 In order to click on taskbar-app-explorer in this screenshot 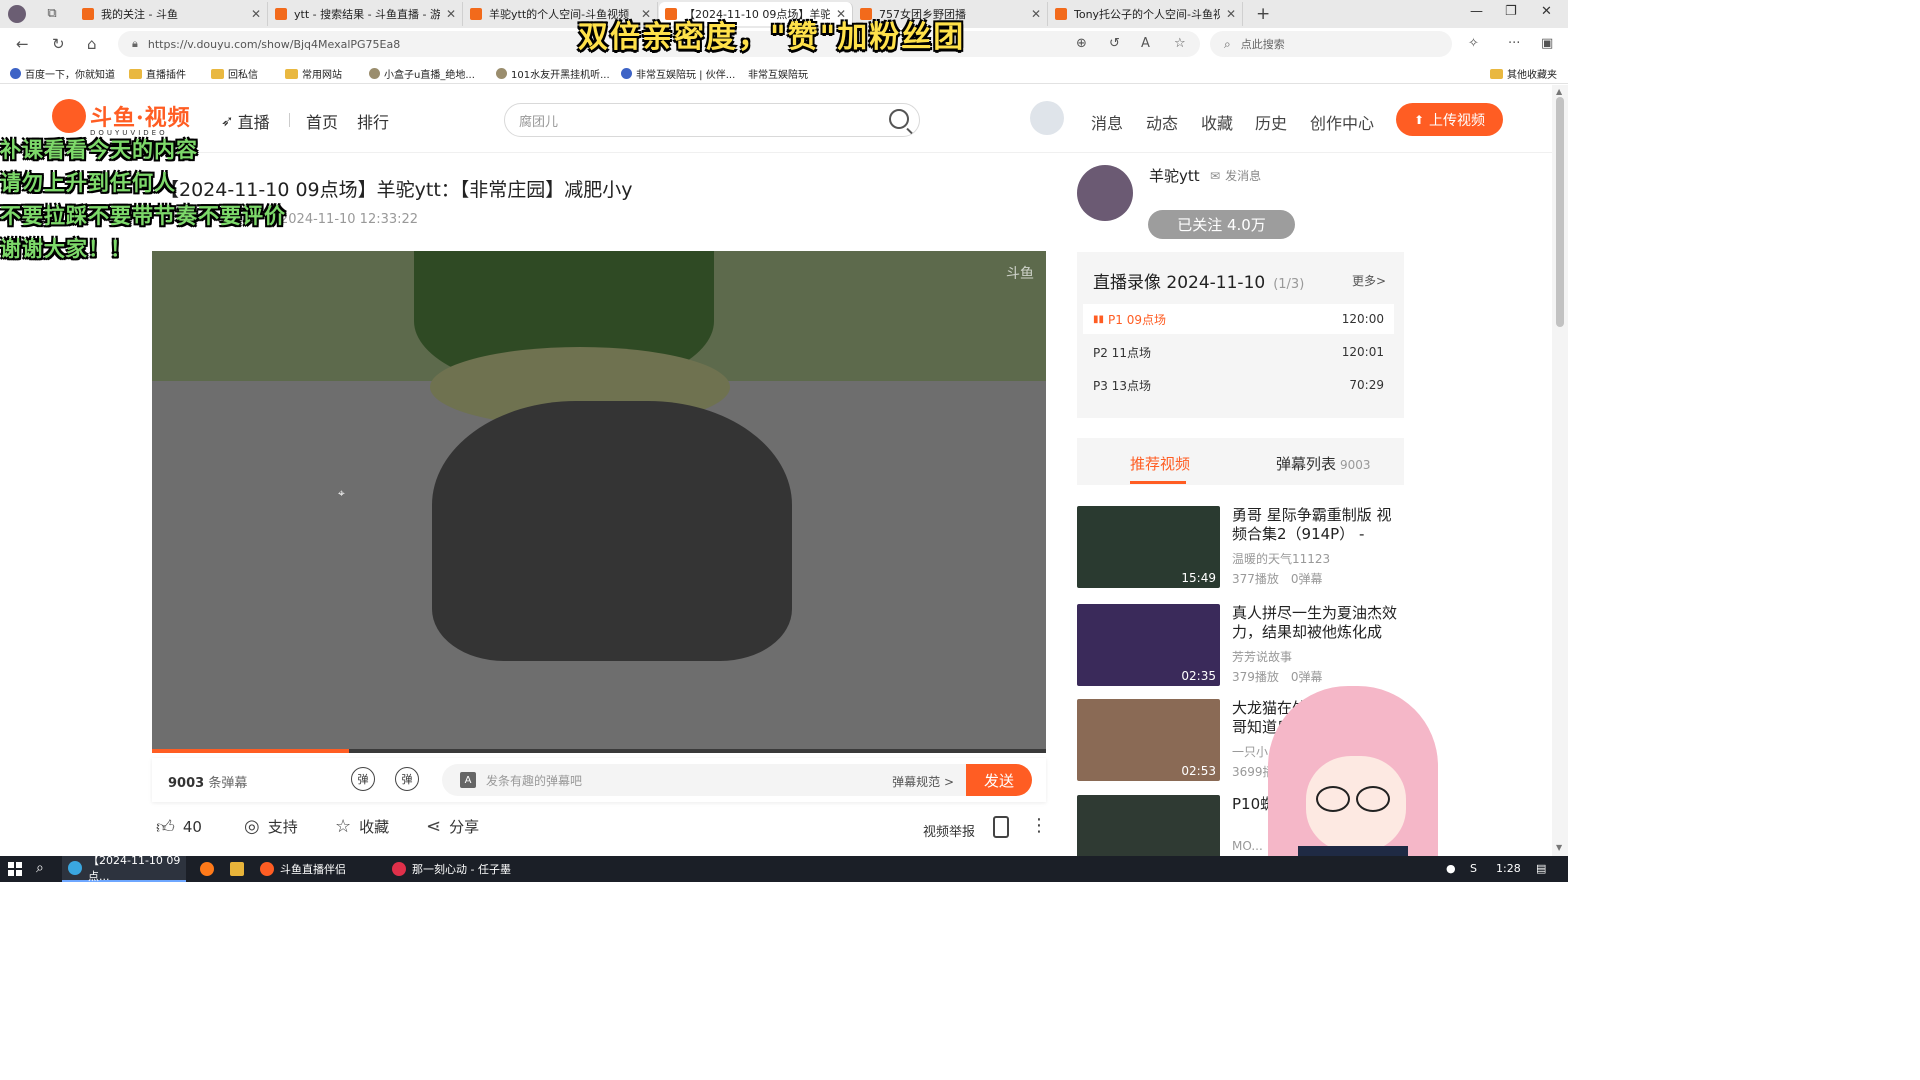, I will do `click(238, 869)`.